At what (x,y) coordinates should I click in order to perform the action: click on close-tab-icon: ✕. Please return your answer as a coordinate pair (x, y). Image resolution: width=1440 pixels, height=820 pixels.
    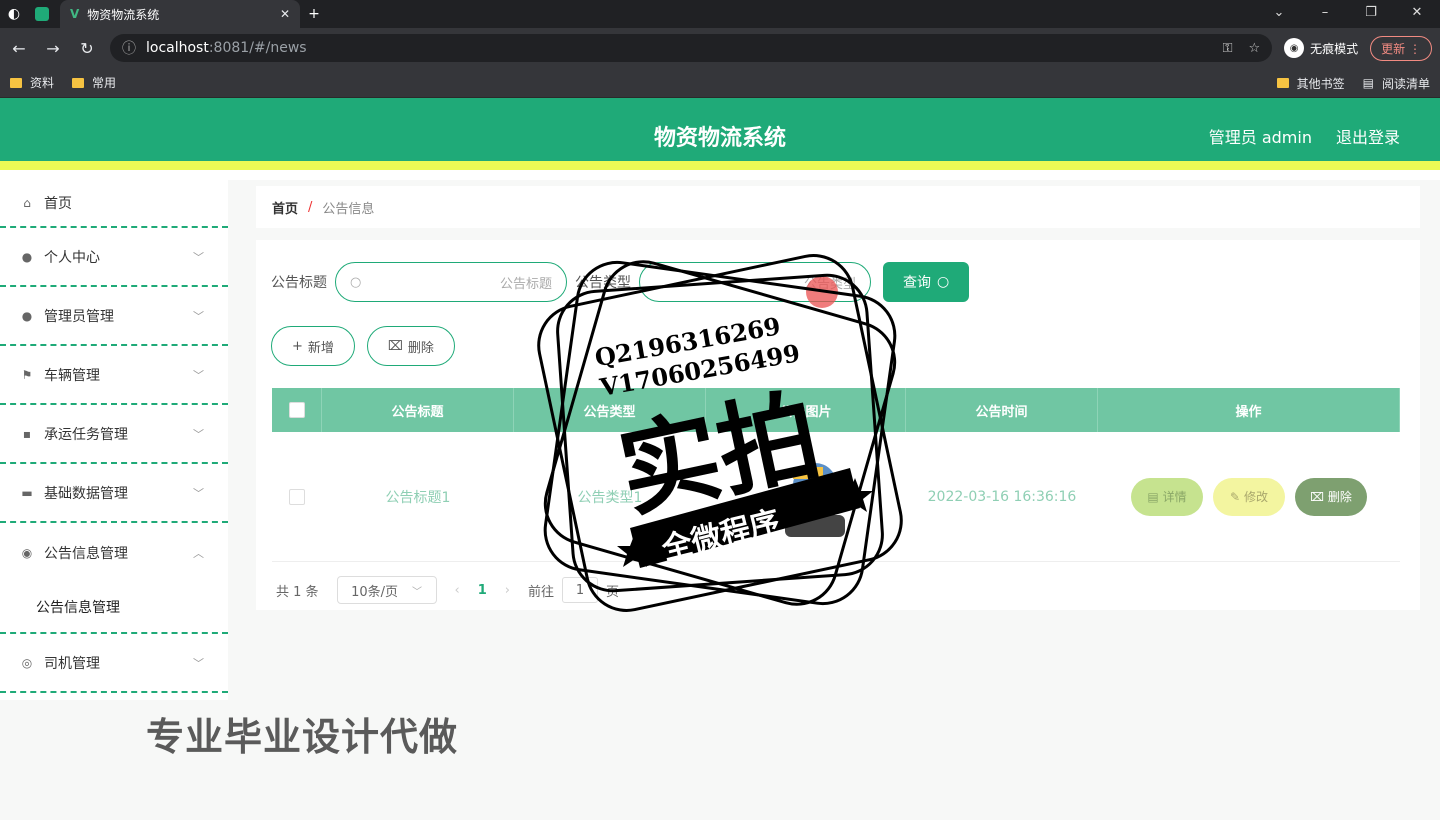
    Looking at the image, I should click on (285, 14).